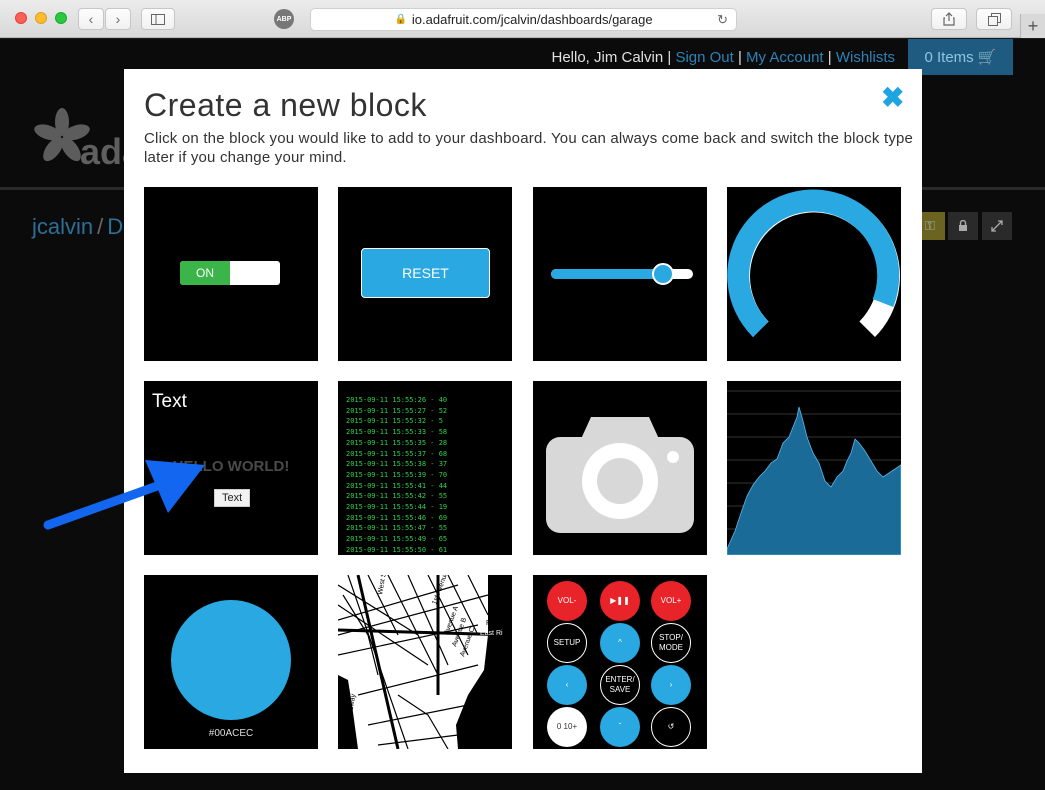  I want to click on text-block-label: Text, so click(169, 401).